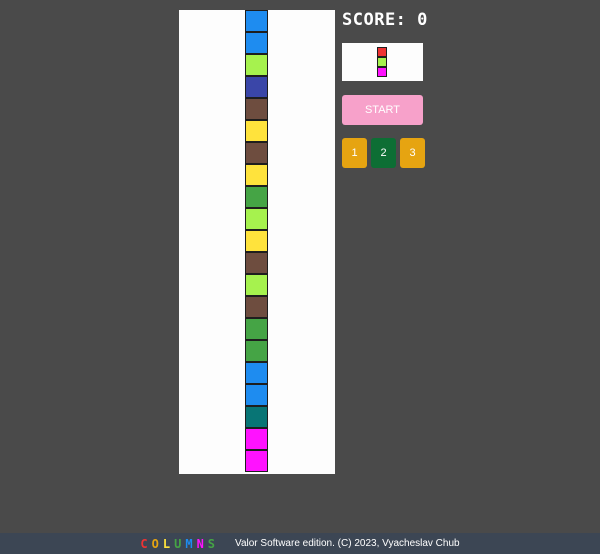  Describe the element at coordinates (382, 72) in the screenshot. I see `next-piece-cell-magenta` at that location.